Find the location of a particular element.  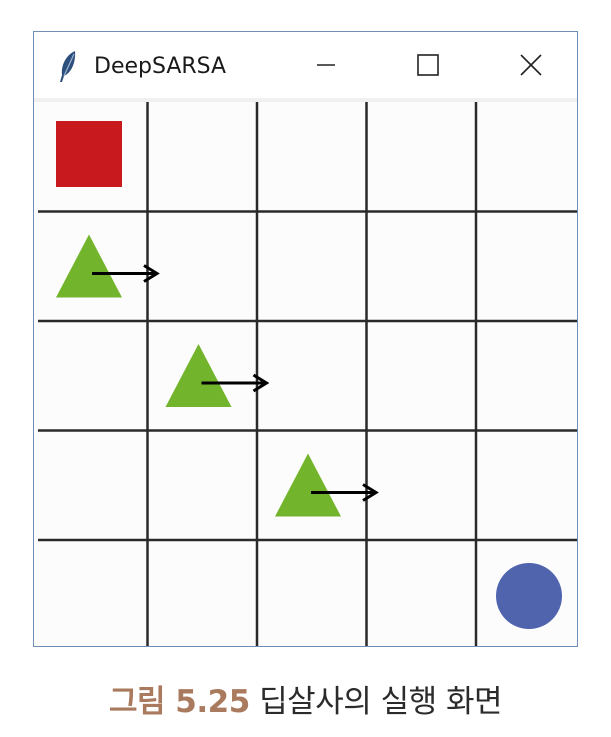

title-bar: DeepSARSA is located at coordinates (305, 67).